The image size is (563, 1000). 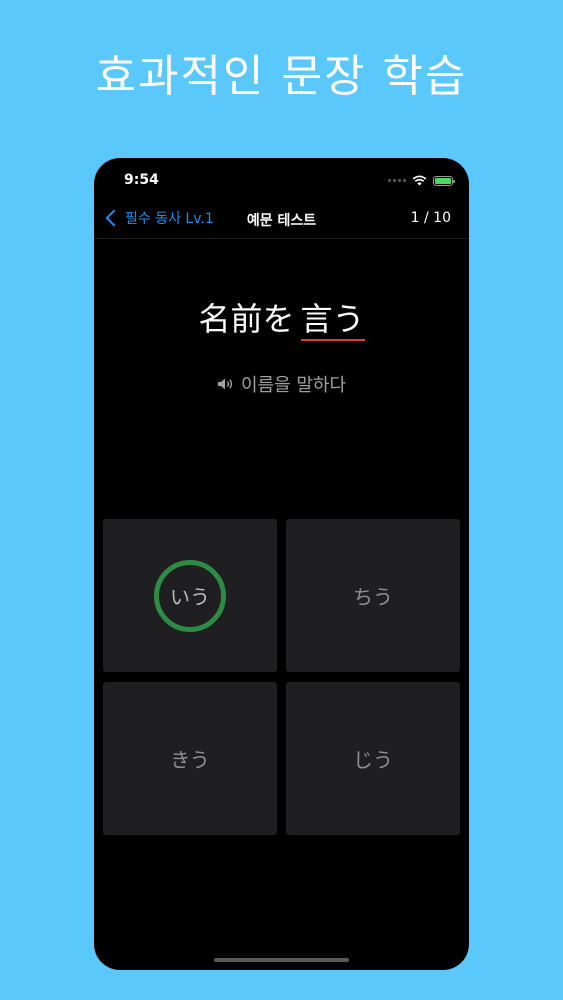 I want to click on choice-label: じう, so click(x=373, y=760).